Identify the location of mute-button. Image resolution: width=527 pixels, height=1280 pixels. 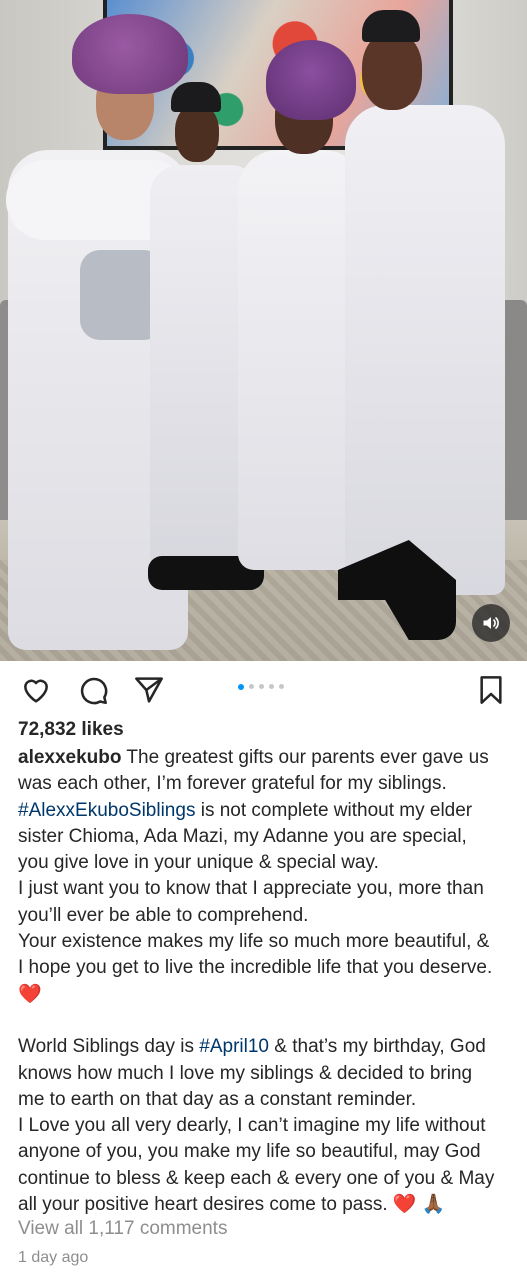
(491, 623).